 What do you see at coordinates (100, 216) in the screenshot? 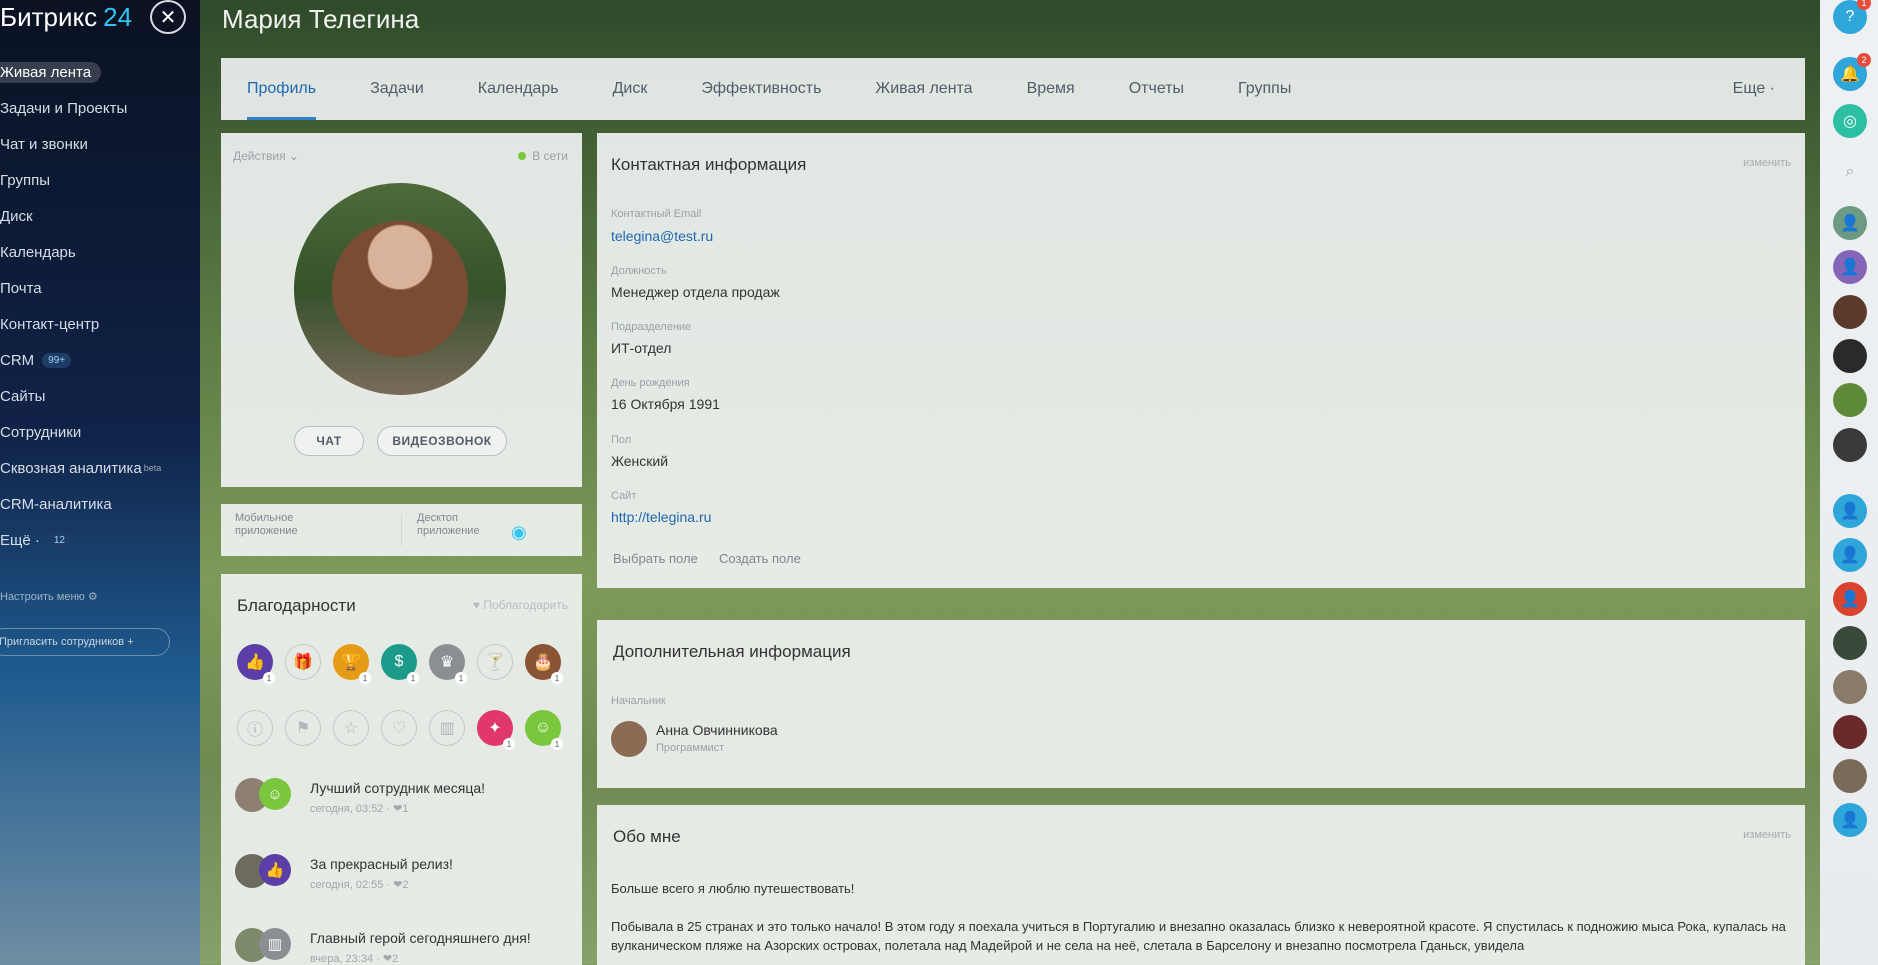
I see `menu-item-disk: Диск` at bounding box center [100, 216].